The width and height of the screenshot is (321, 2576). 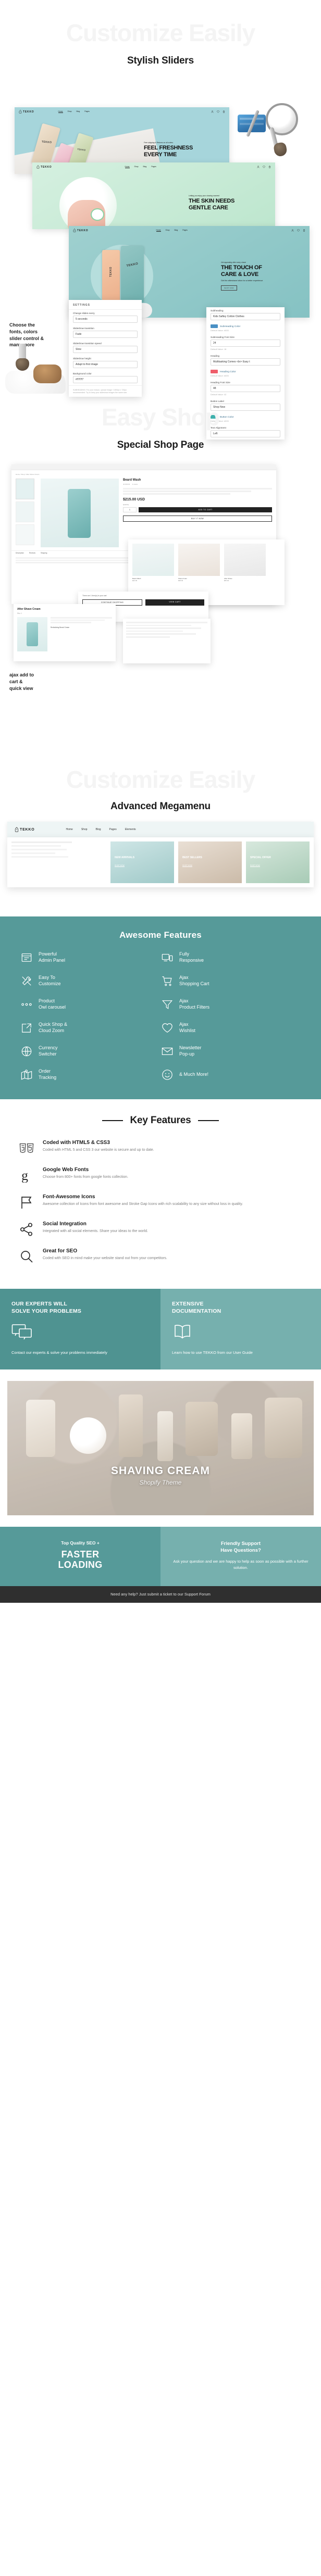 What do you see at coordinates (194, 980) in the screenshot?
I see `feature-label-3: Ajax Shopping Cart` at bounding box center [194, 980].